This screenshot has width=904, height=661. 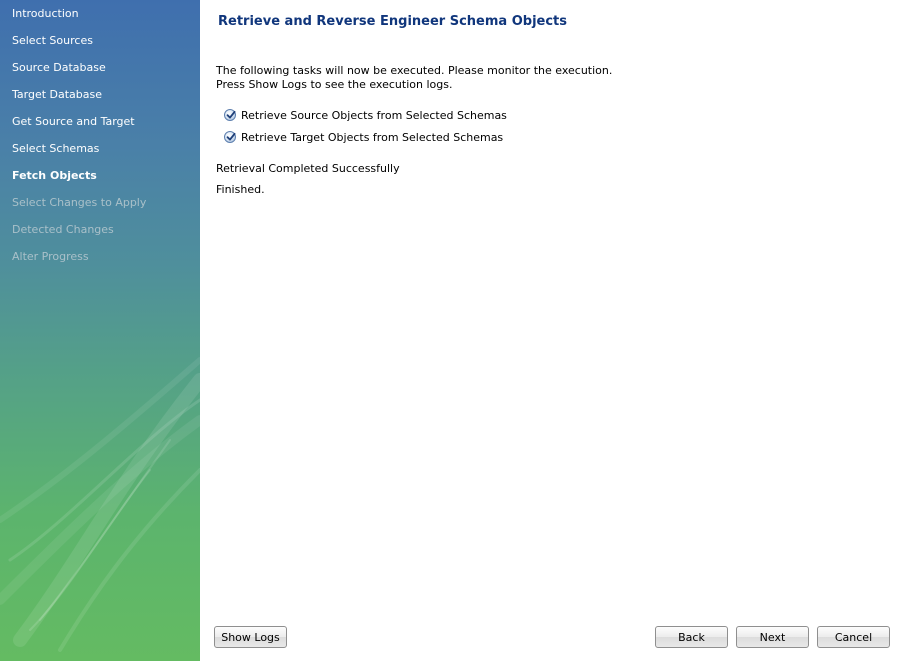 I want to click on sidebar-item-select-schemas: Select Schemas, so click(x=56, y=148).